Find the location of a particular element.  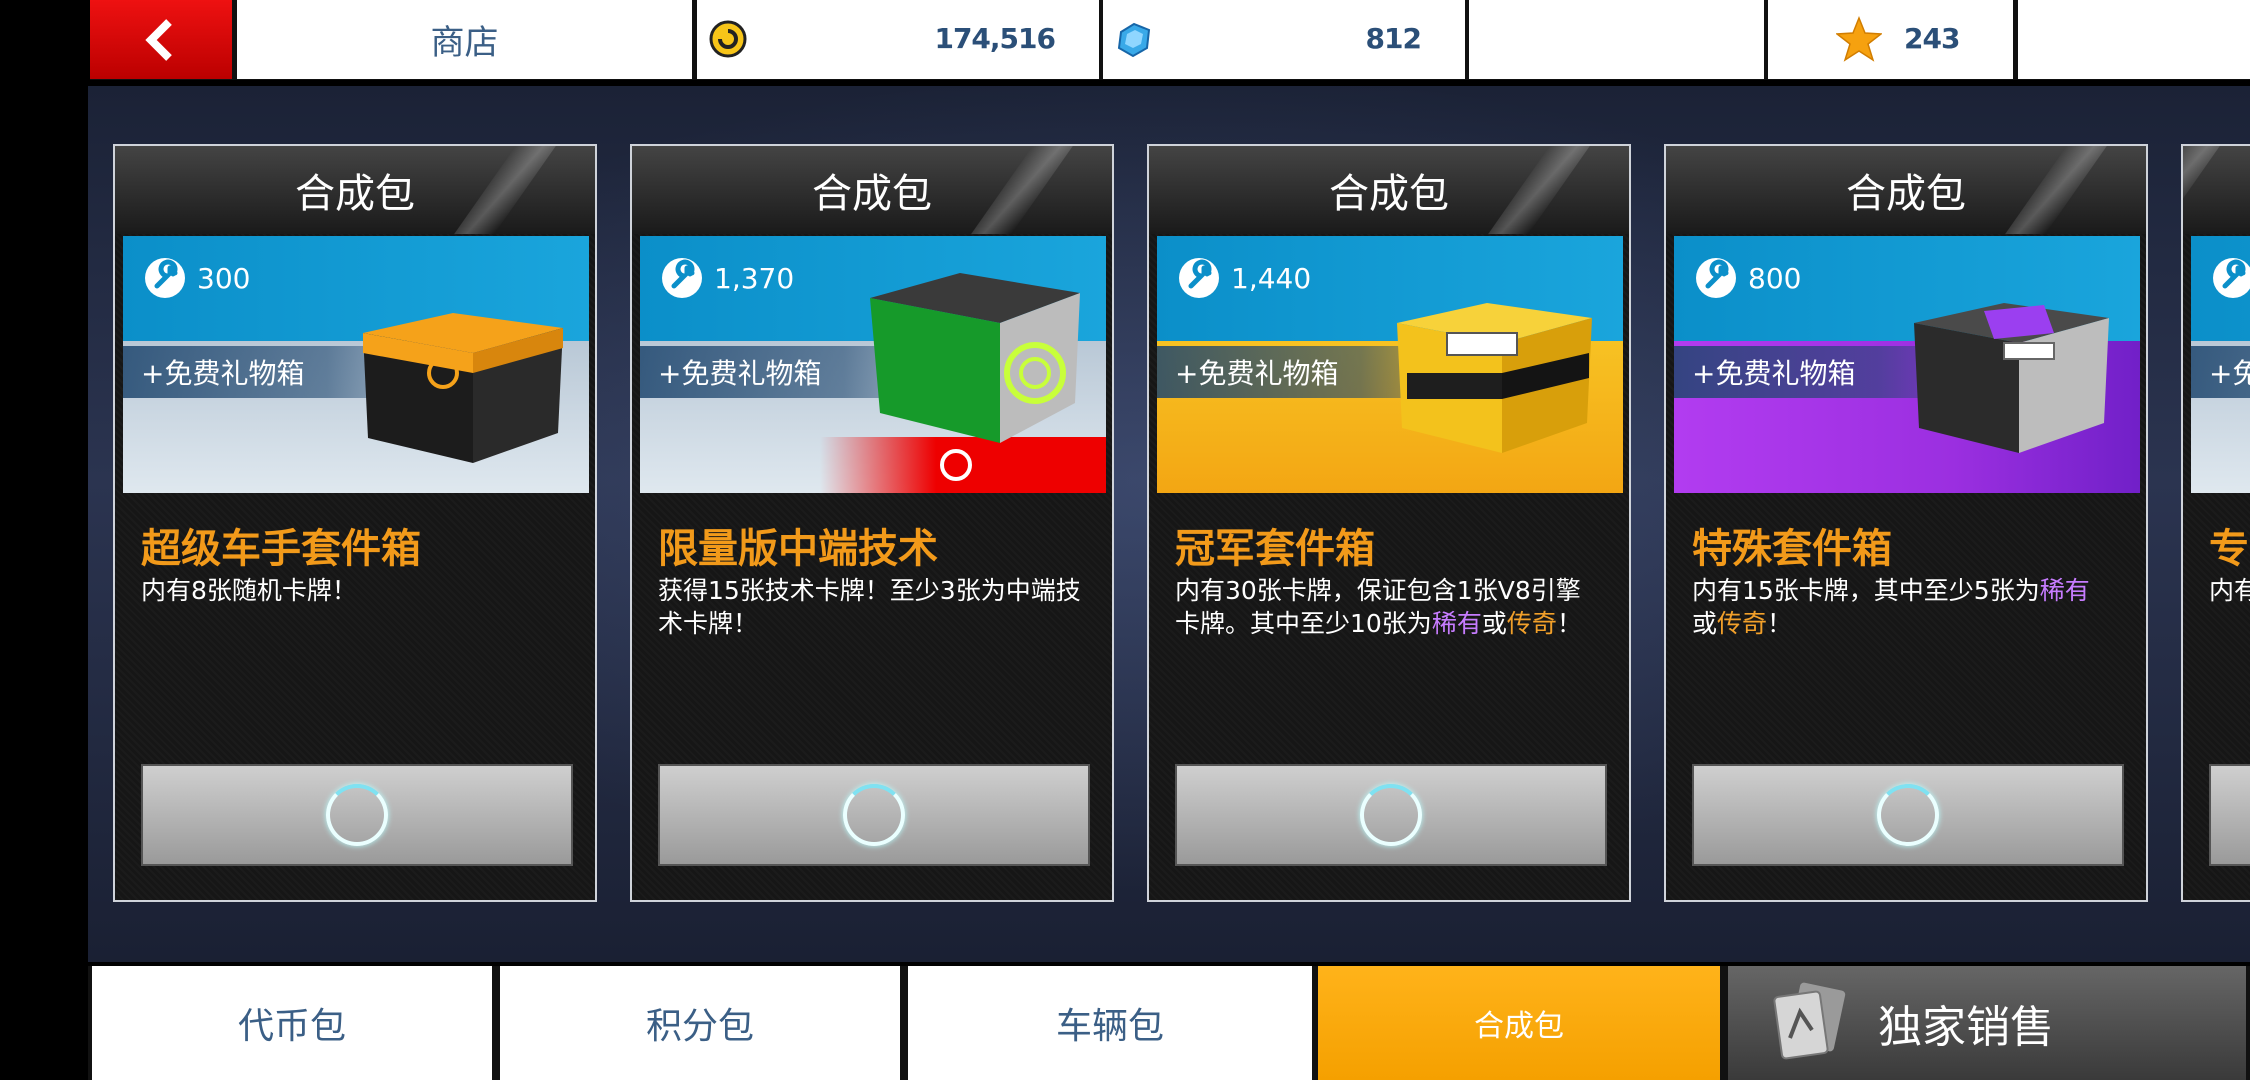

tab-token-packs: 代币包 is located at coordinates (292, 1023).